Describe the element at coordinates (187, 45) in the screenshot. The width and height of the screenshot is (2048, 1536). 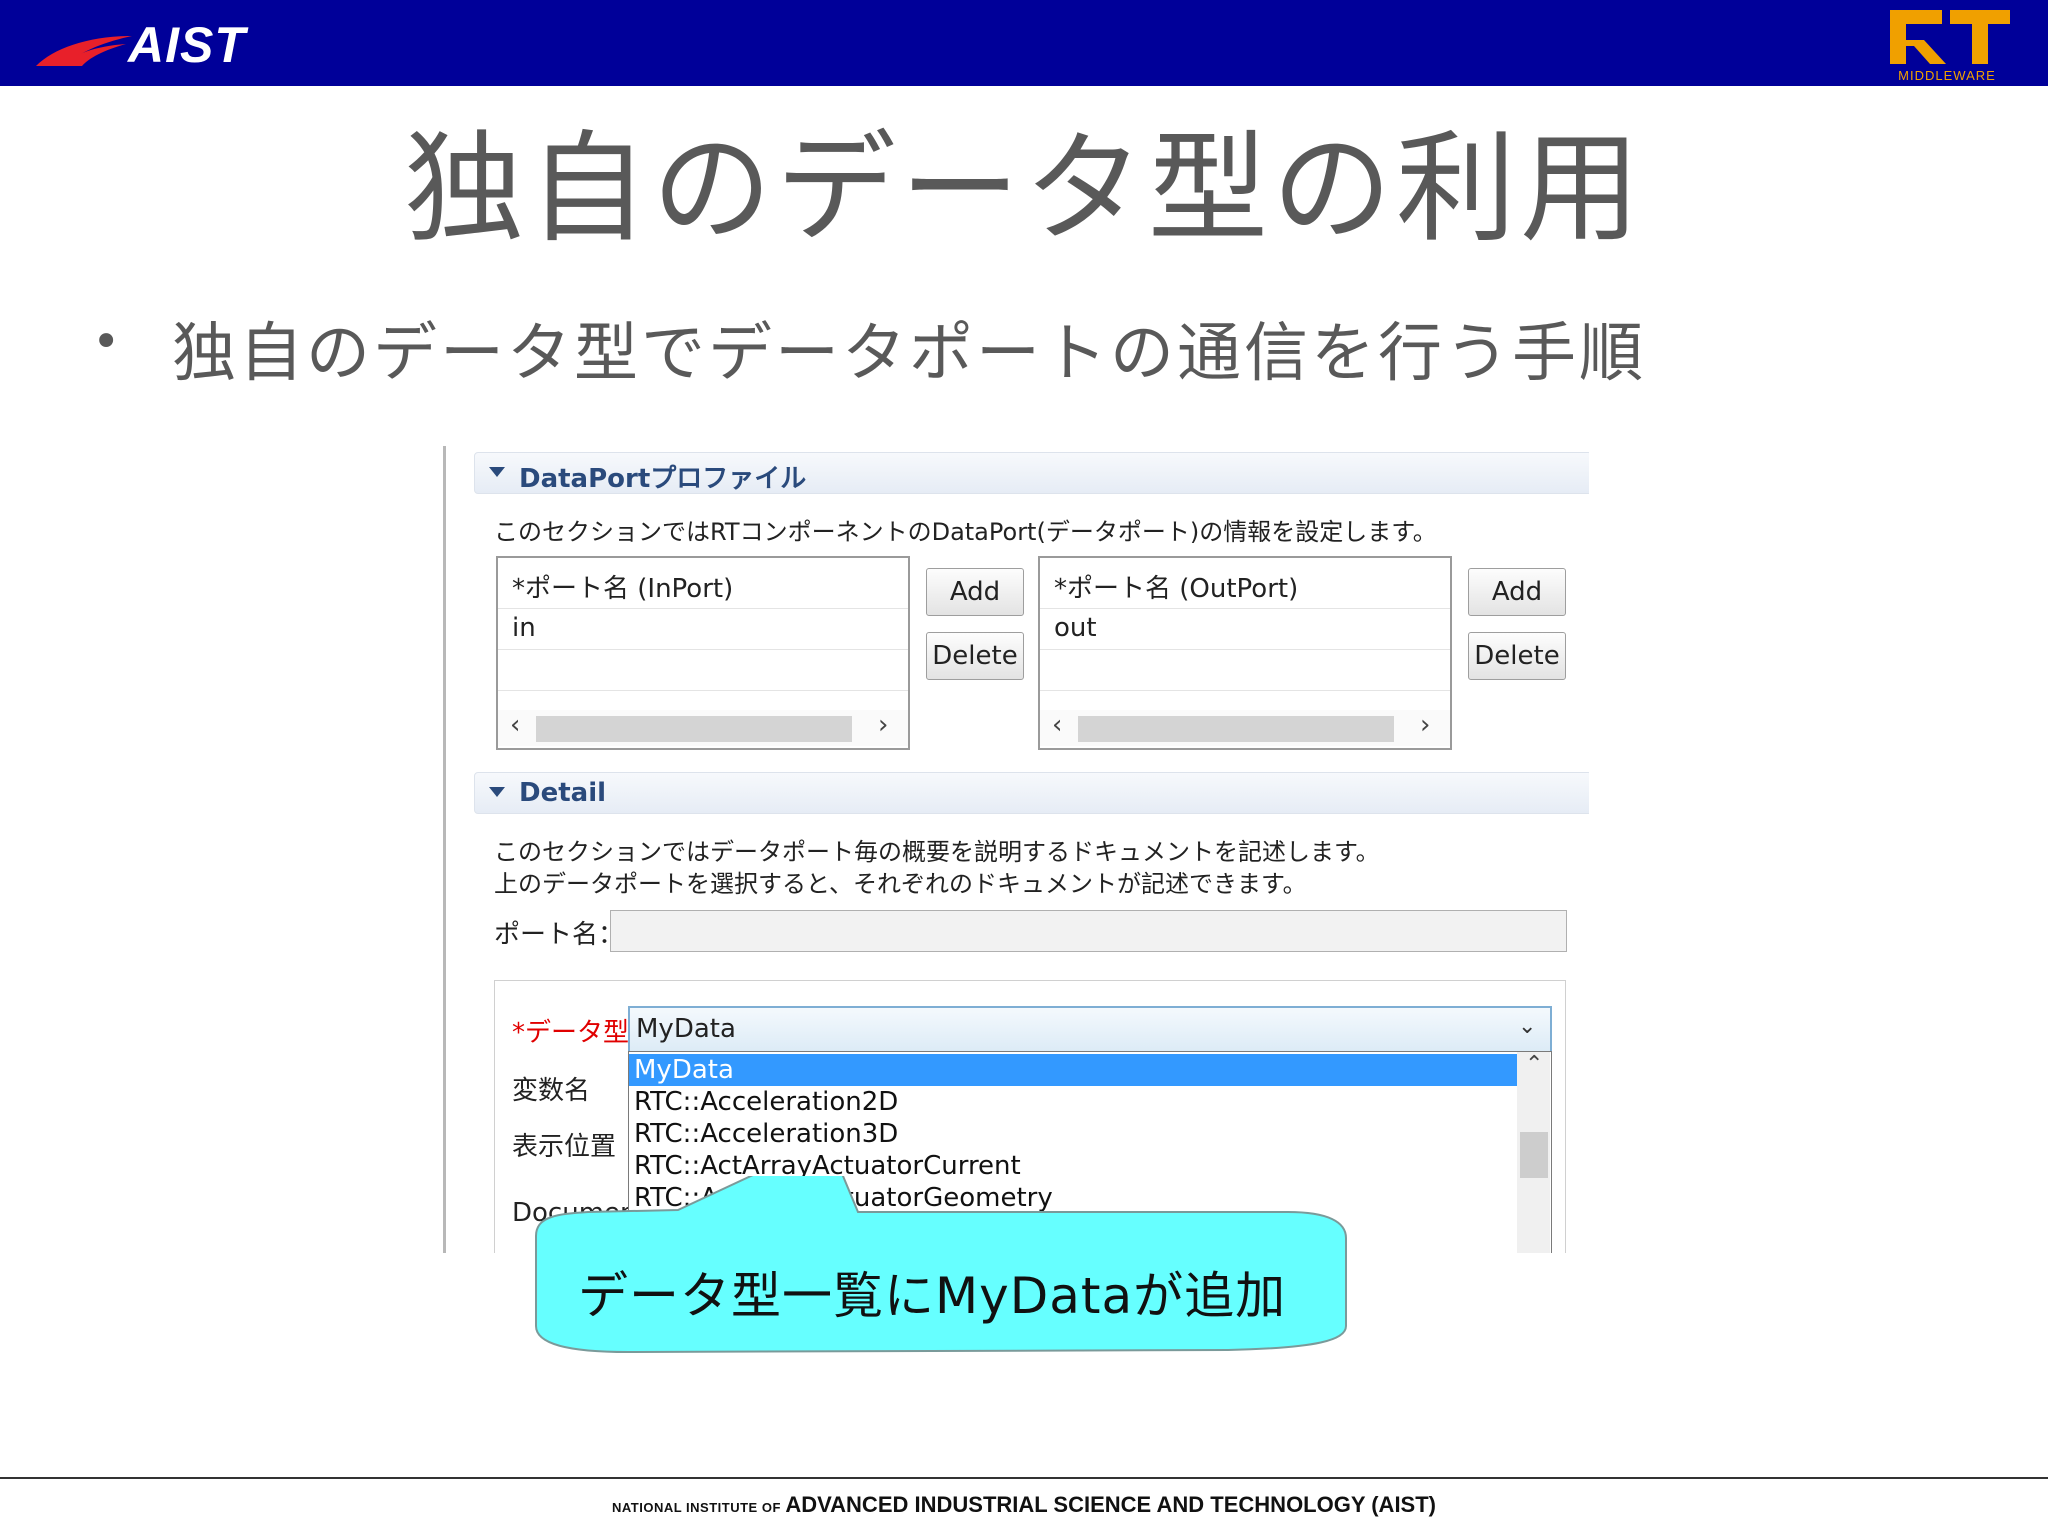
I see `aist-logo-text: AIST` at that location.